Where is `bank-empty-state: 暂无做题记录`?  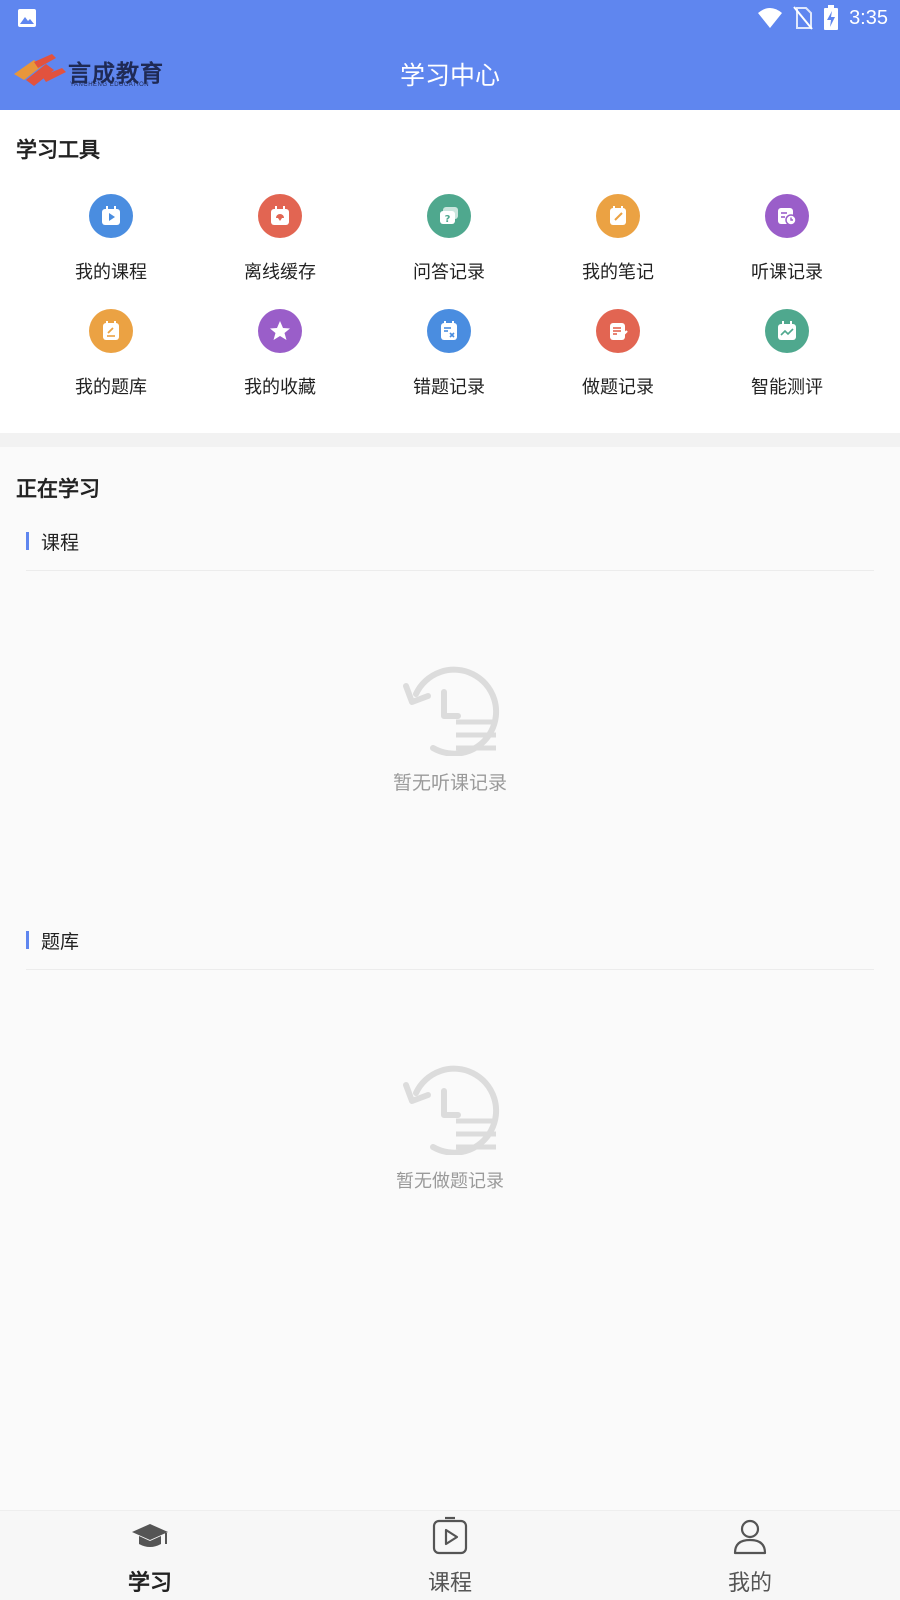
bank-empty-state: 暂无做题记录 is located at coordinates (450, 1128).